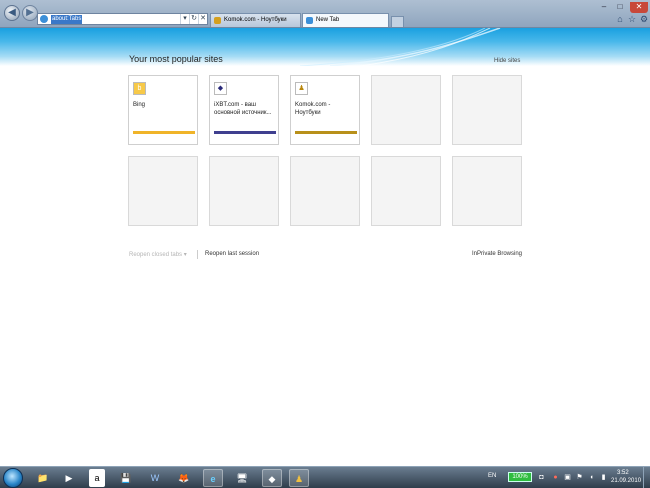 This screenshot has height=488, width=650. What do you see at coordinates (309, 20) in the screenshot?
I see `ie-favicon-icon` at bounding box center [309, 20].